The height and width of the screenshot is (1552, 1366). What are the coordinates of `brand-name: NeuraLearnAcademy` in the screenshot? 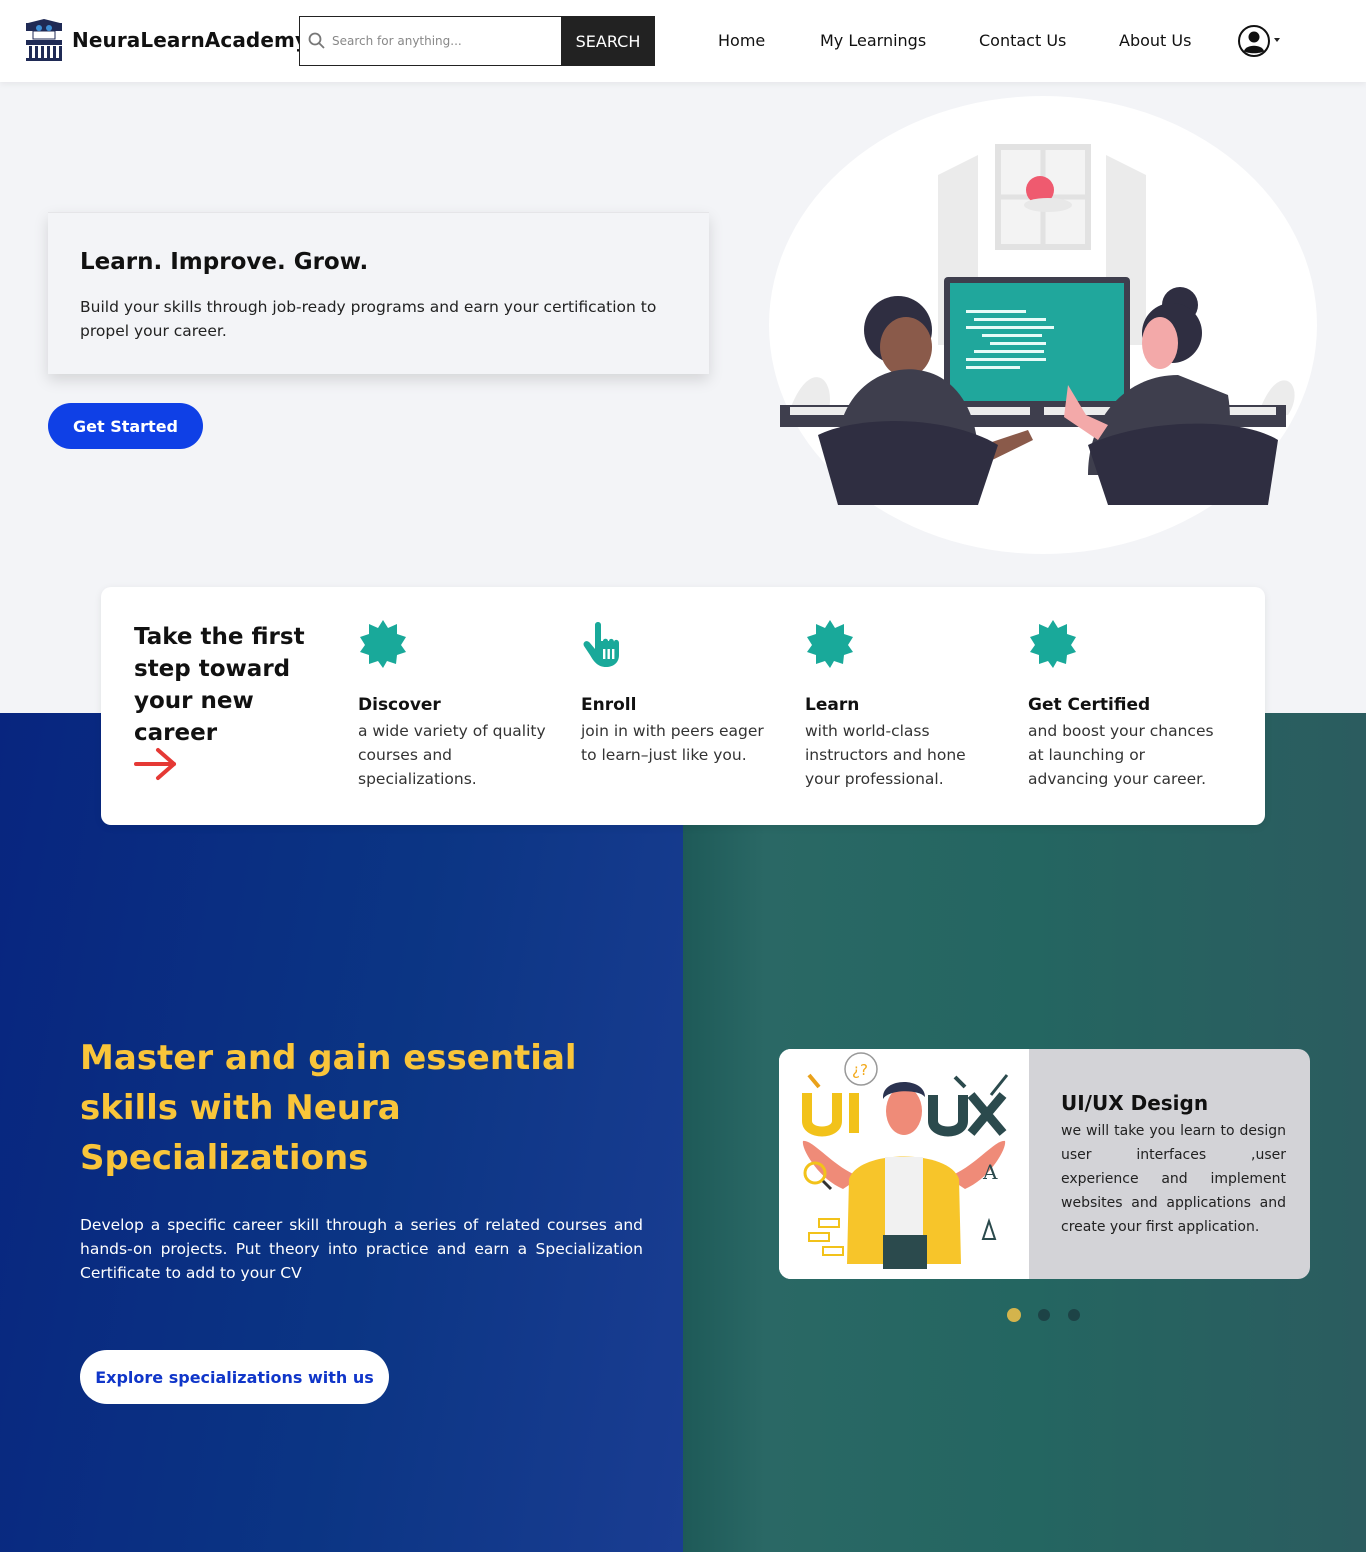 It's located at (190, 40).